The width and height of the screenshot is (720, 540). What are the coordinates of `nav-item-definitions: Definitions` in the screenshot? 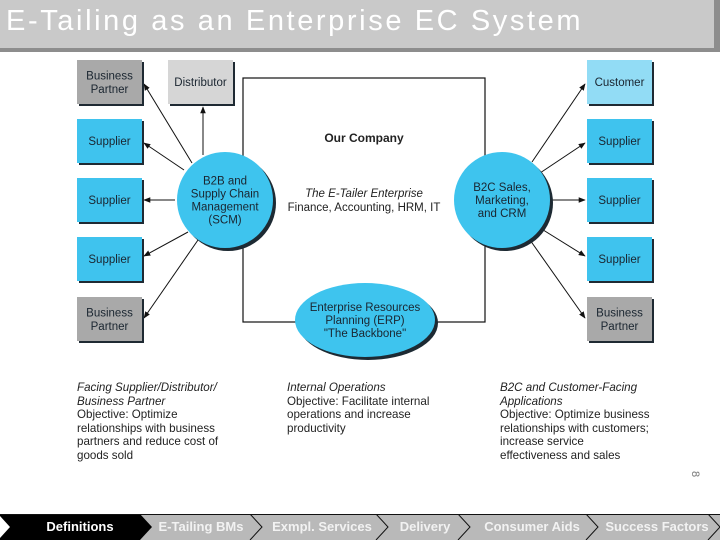 It's located at (80, 527).